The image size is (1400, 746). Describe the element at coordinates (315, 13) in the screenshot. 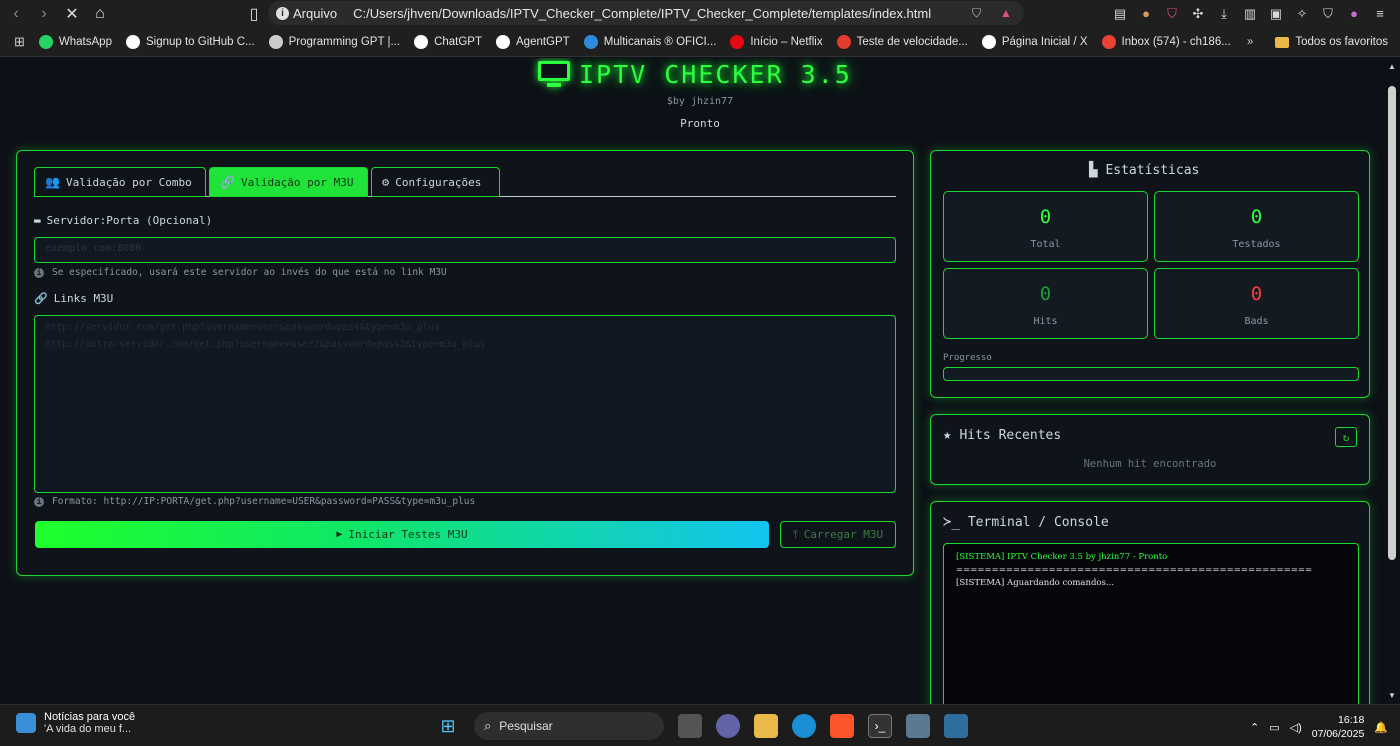

I see `protocol-label: Arquivo` at that location.